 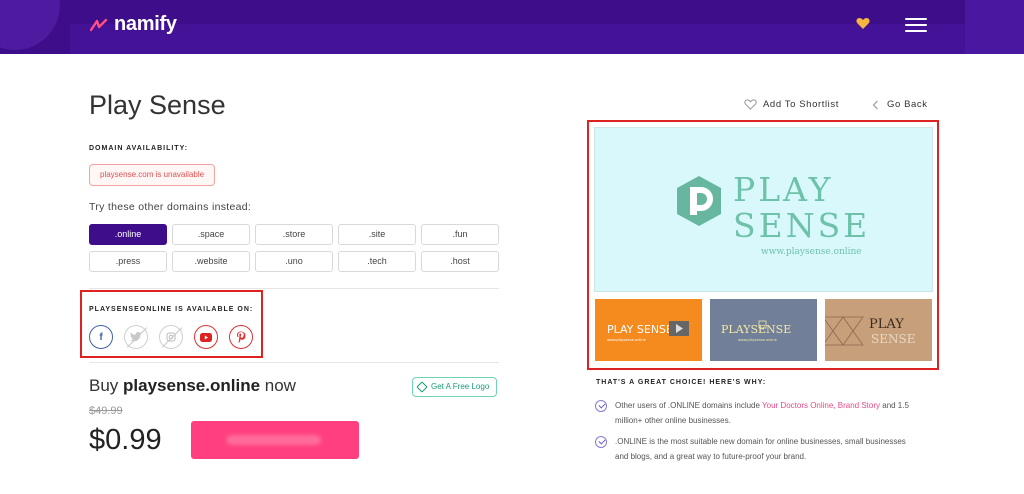 I want to click on logo-variant-gray-art: PLAYSENSE www.playsense.online, so click(x=756, y=331).